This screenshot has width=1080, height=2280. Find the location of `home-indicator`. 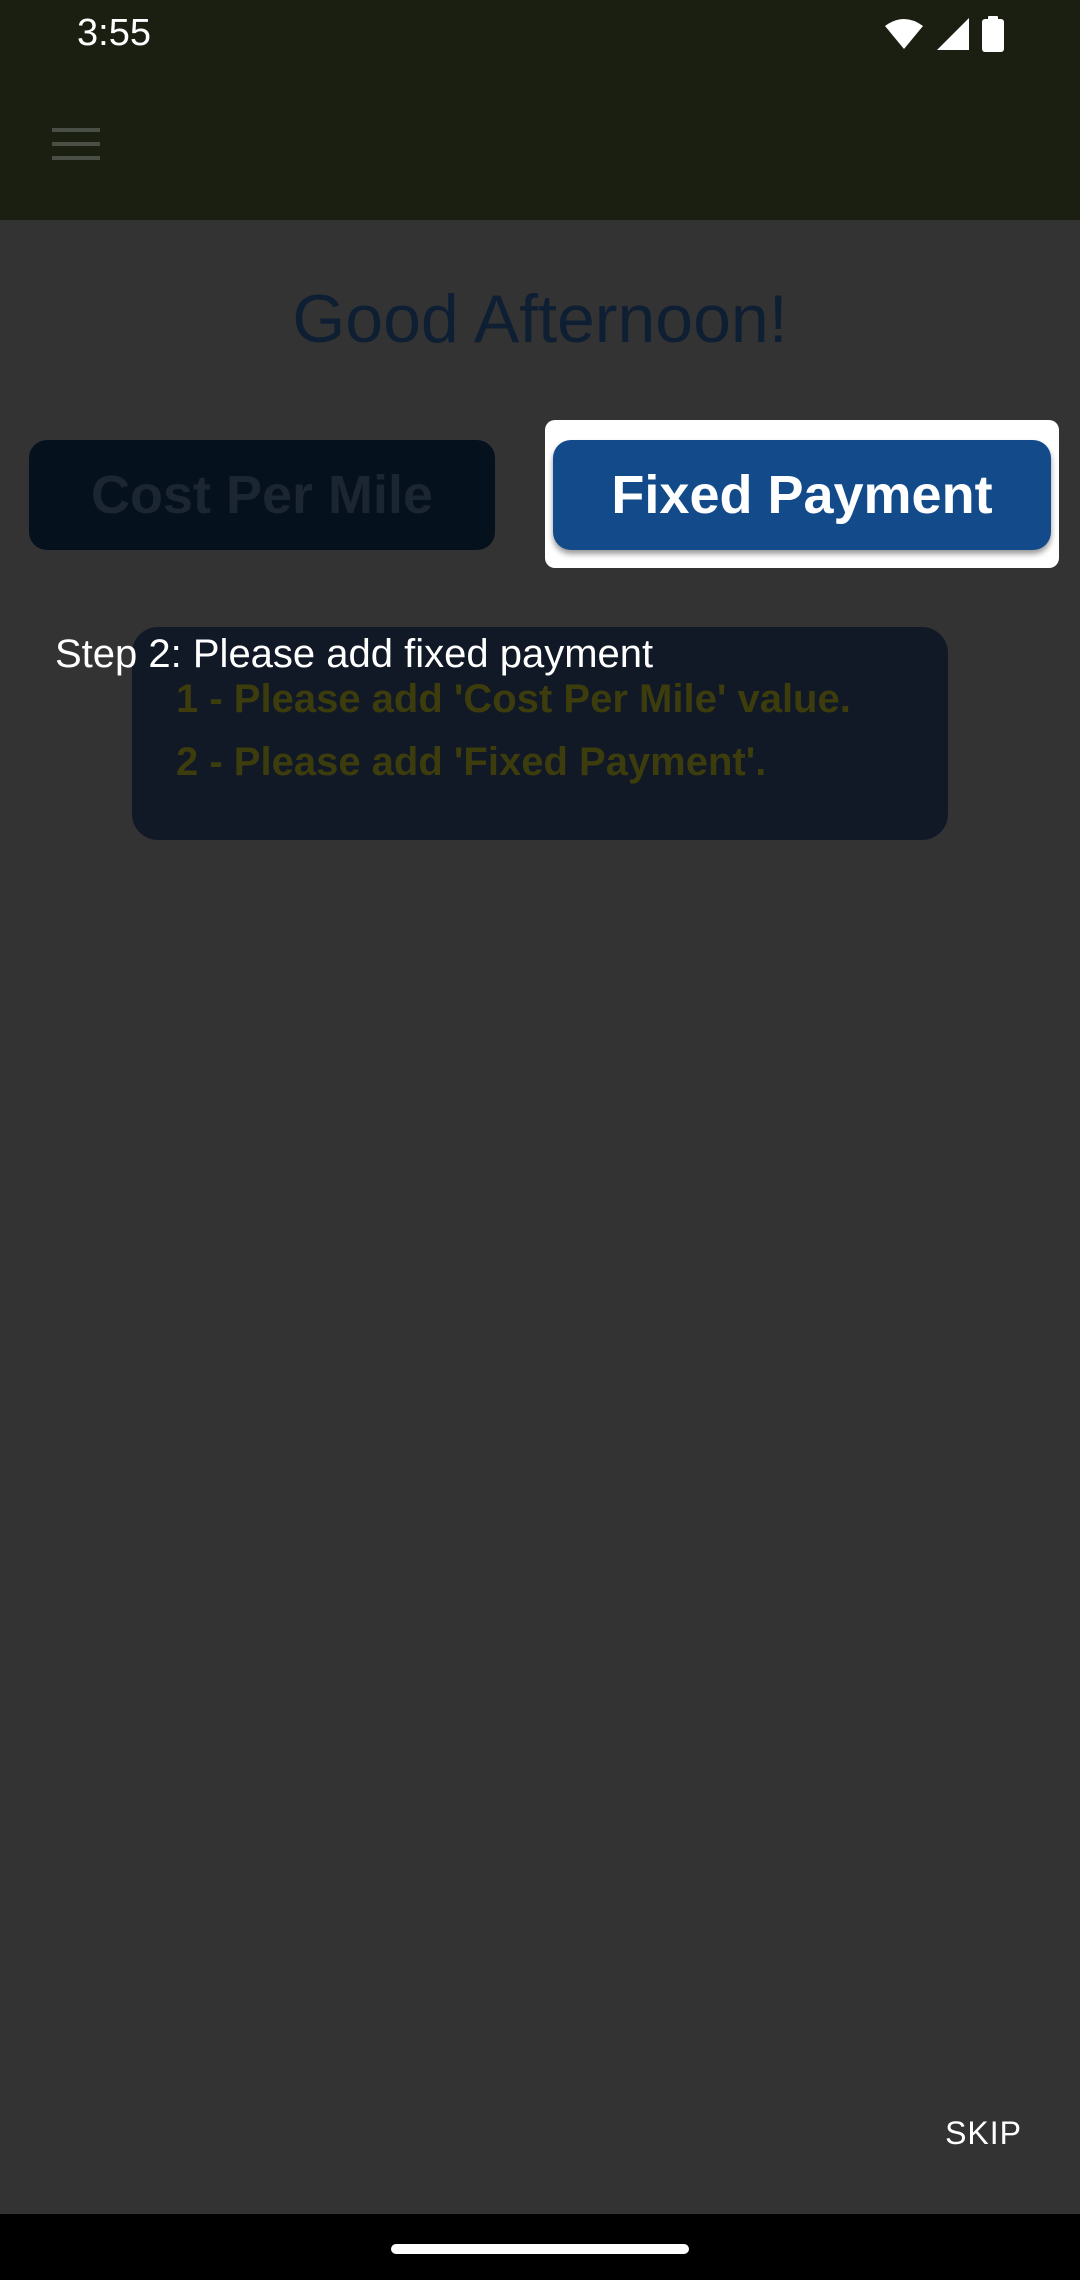

home-indicator is located at coordinates (540, 2249).